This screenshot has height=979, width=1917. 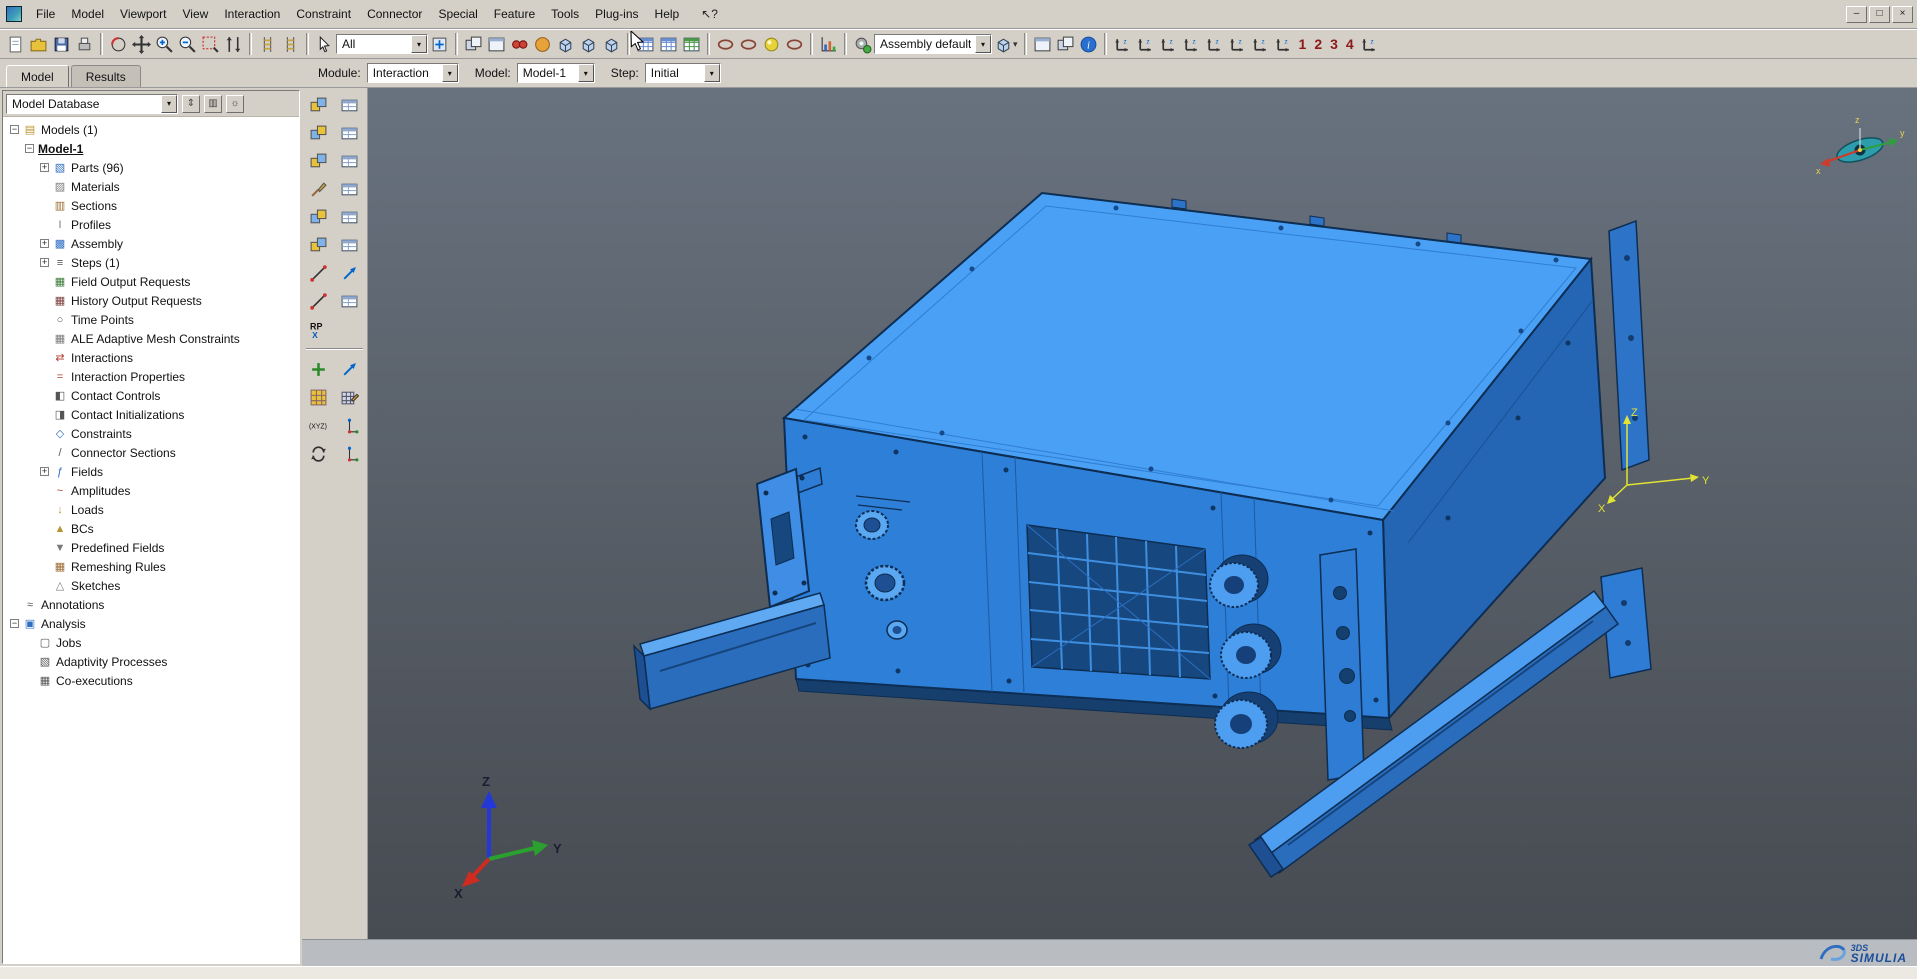 What do you see at coordinates (350, 273) in the screenshot?
I see `merge-wire-tool` at bounding box center [350, 273].